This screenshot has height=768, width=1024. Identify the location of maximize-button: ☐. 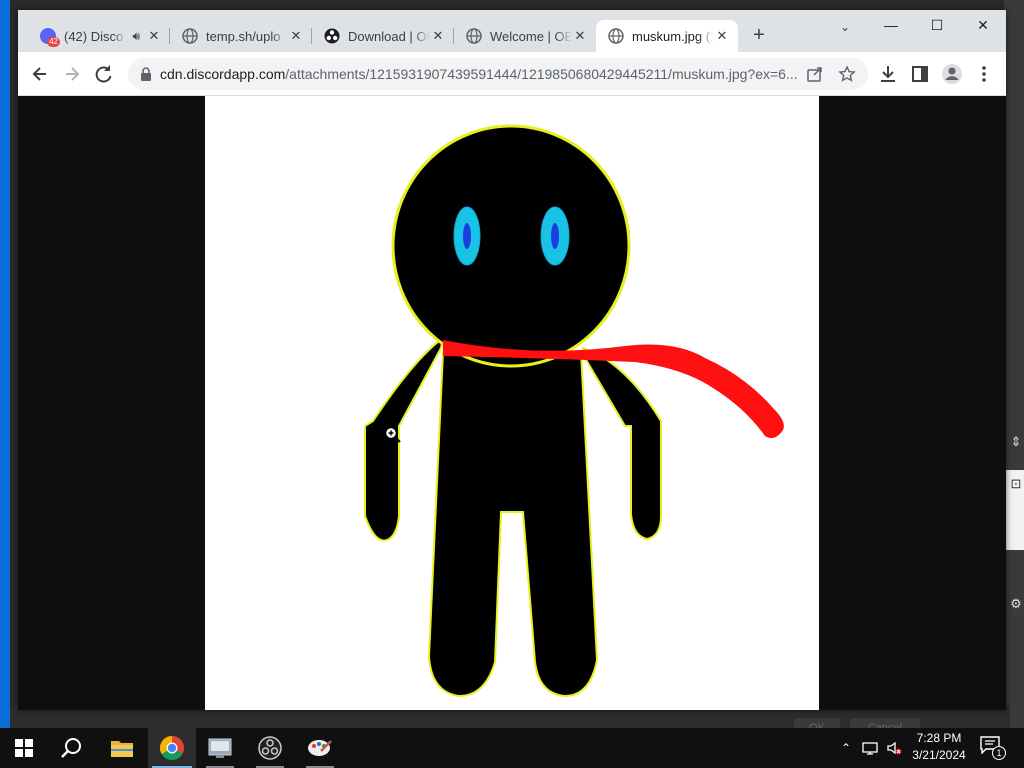
(937, 26).